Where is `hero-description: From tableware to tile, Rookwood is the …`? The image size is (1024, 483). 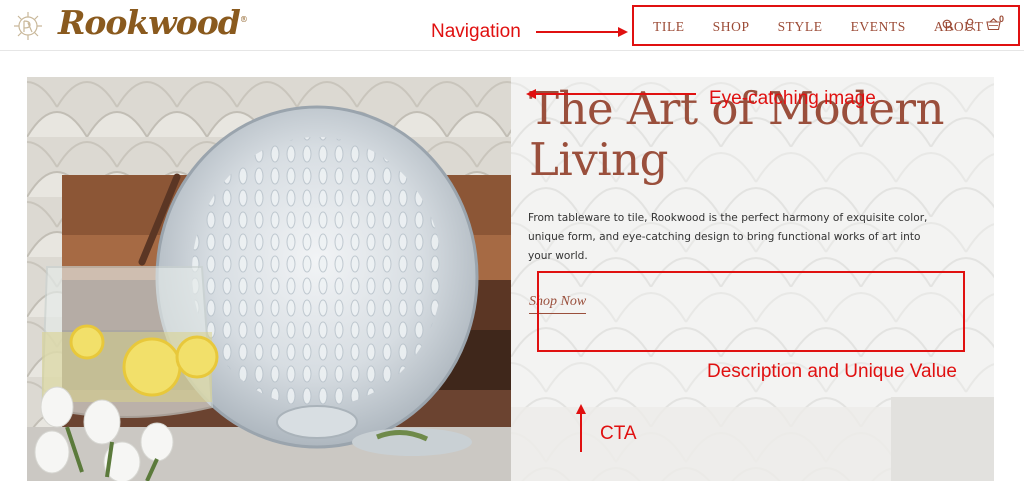 hero-description: From tableware to tile, Rookwood is the … is located at coordinates (728, 237).